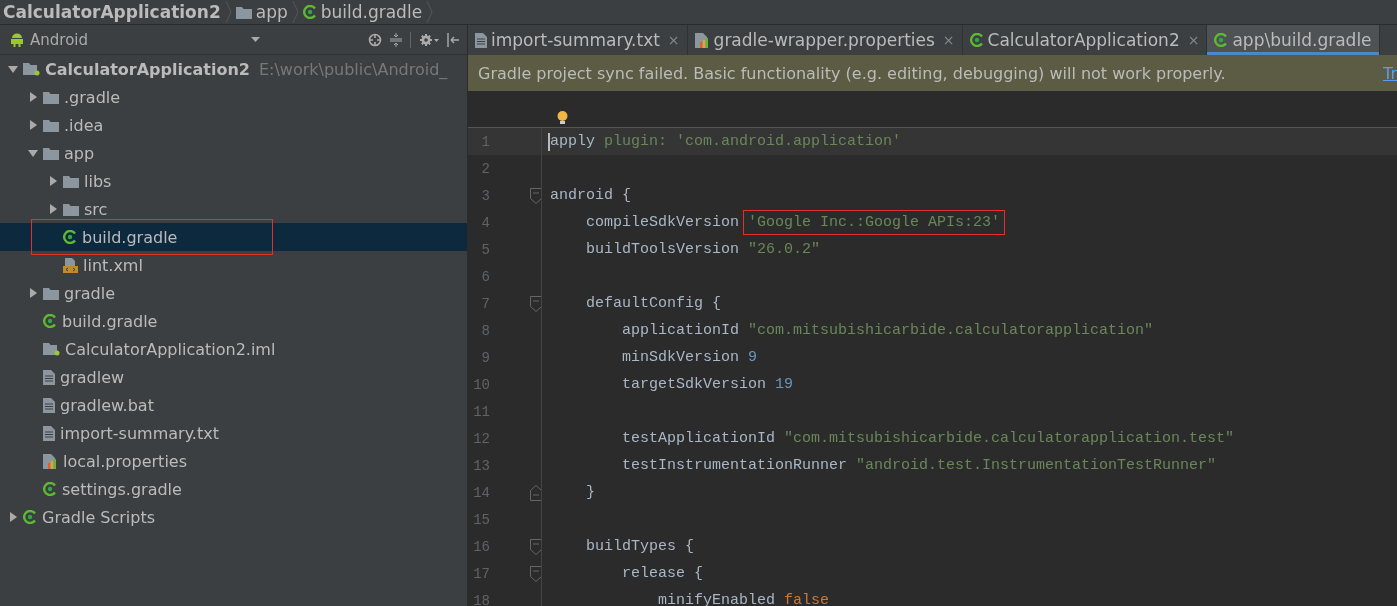  What do you see at coordinates (481, 546) in the screenshot?
I see `line-number: 16` at bounding box center [481, 546].